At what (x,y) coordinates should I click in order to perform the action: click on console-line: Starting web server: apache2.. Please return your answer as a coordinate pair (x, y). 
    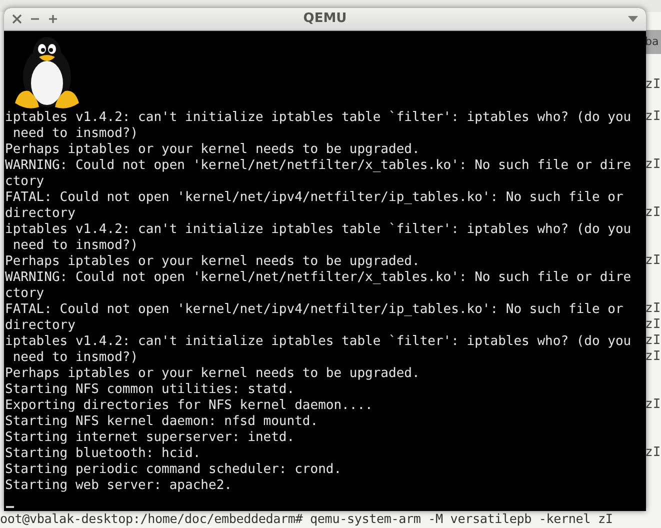
    Looking at the image, I should click on (118, 486).